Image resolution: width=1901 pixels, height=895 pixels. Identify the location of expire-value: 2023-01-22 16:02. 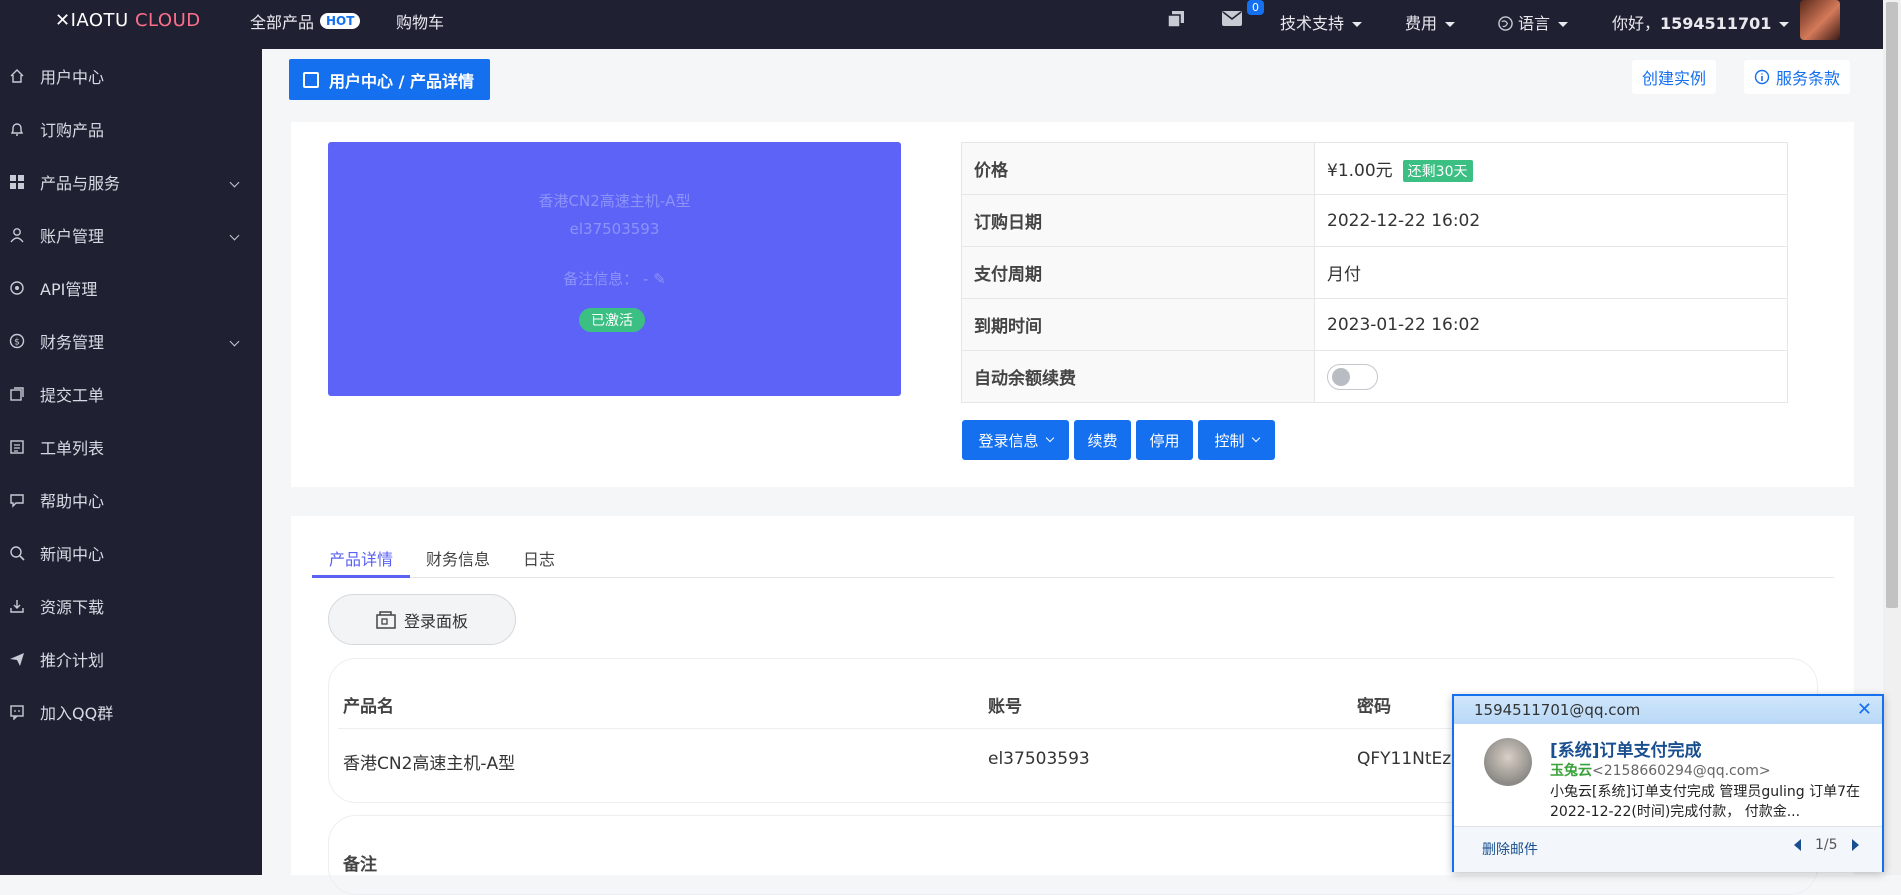
(1551, 324).